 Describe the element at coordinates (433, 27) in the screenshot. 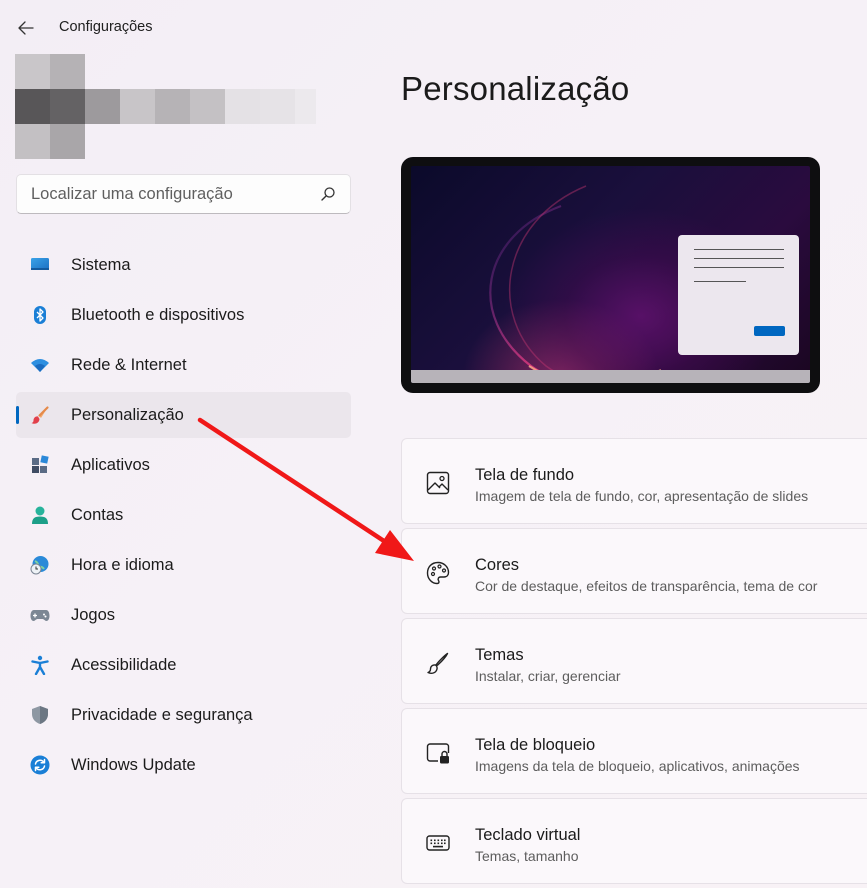

I see `title-bar: Configurações` at that location.